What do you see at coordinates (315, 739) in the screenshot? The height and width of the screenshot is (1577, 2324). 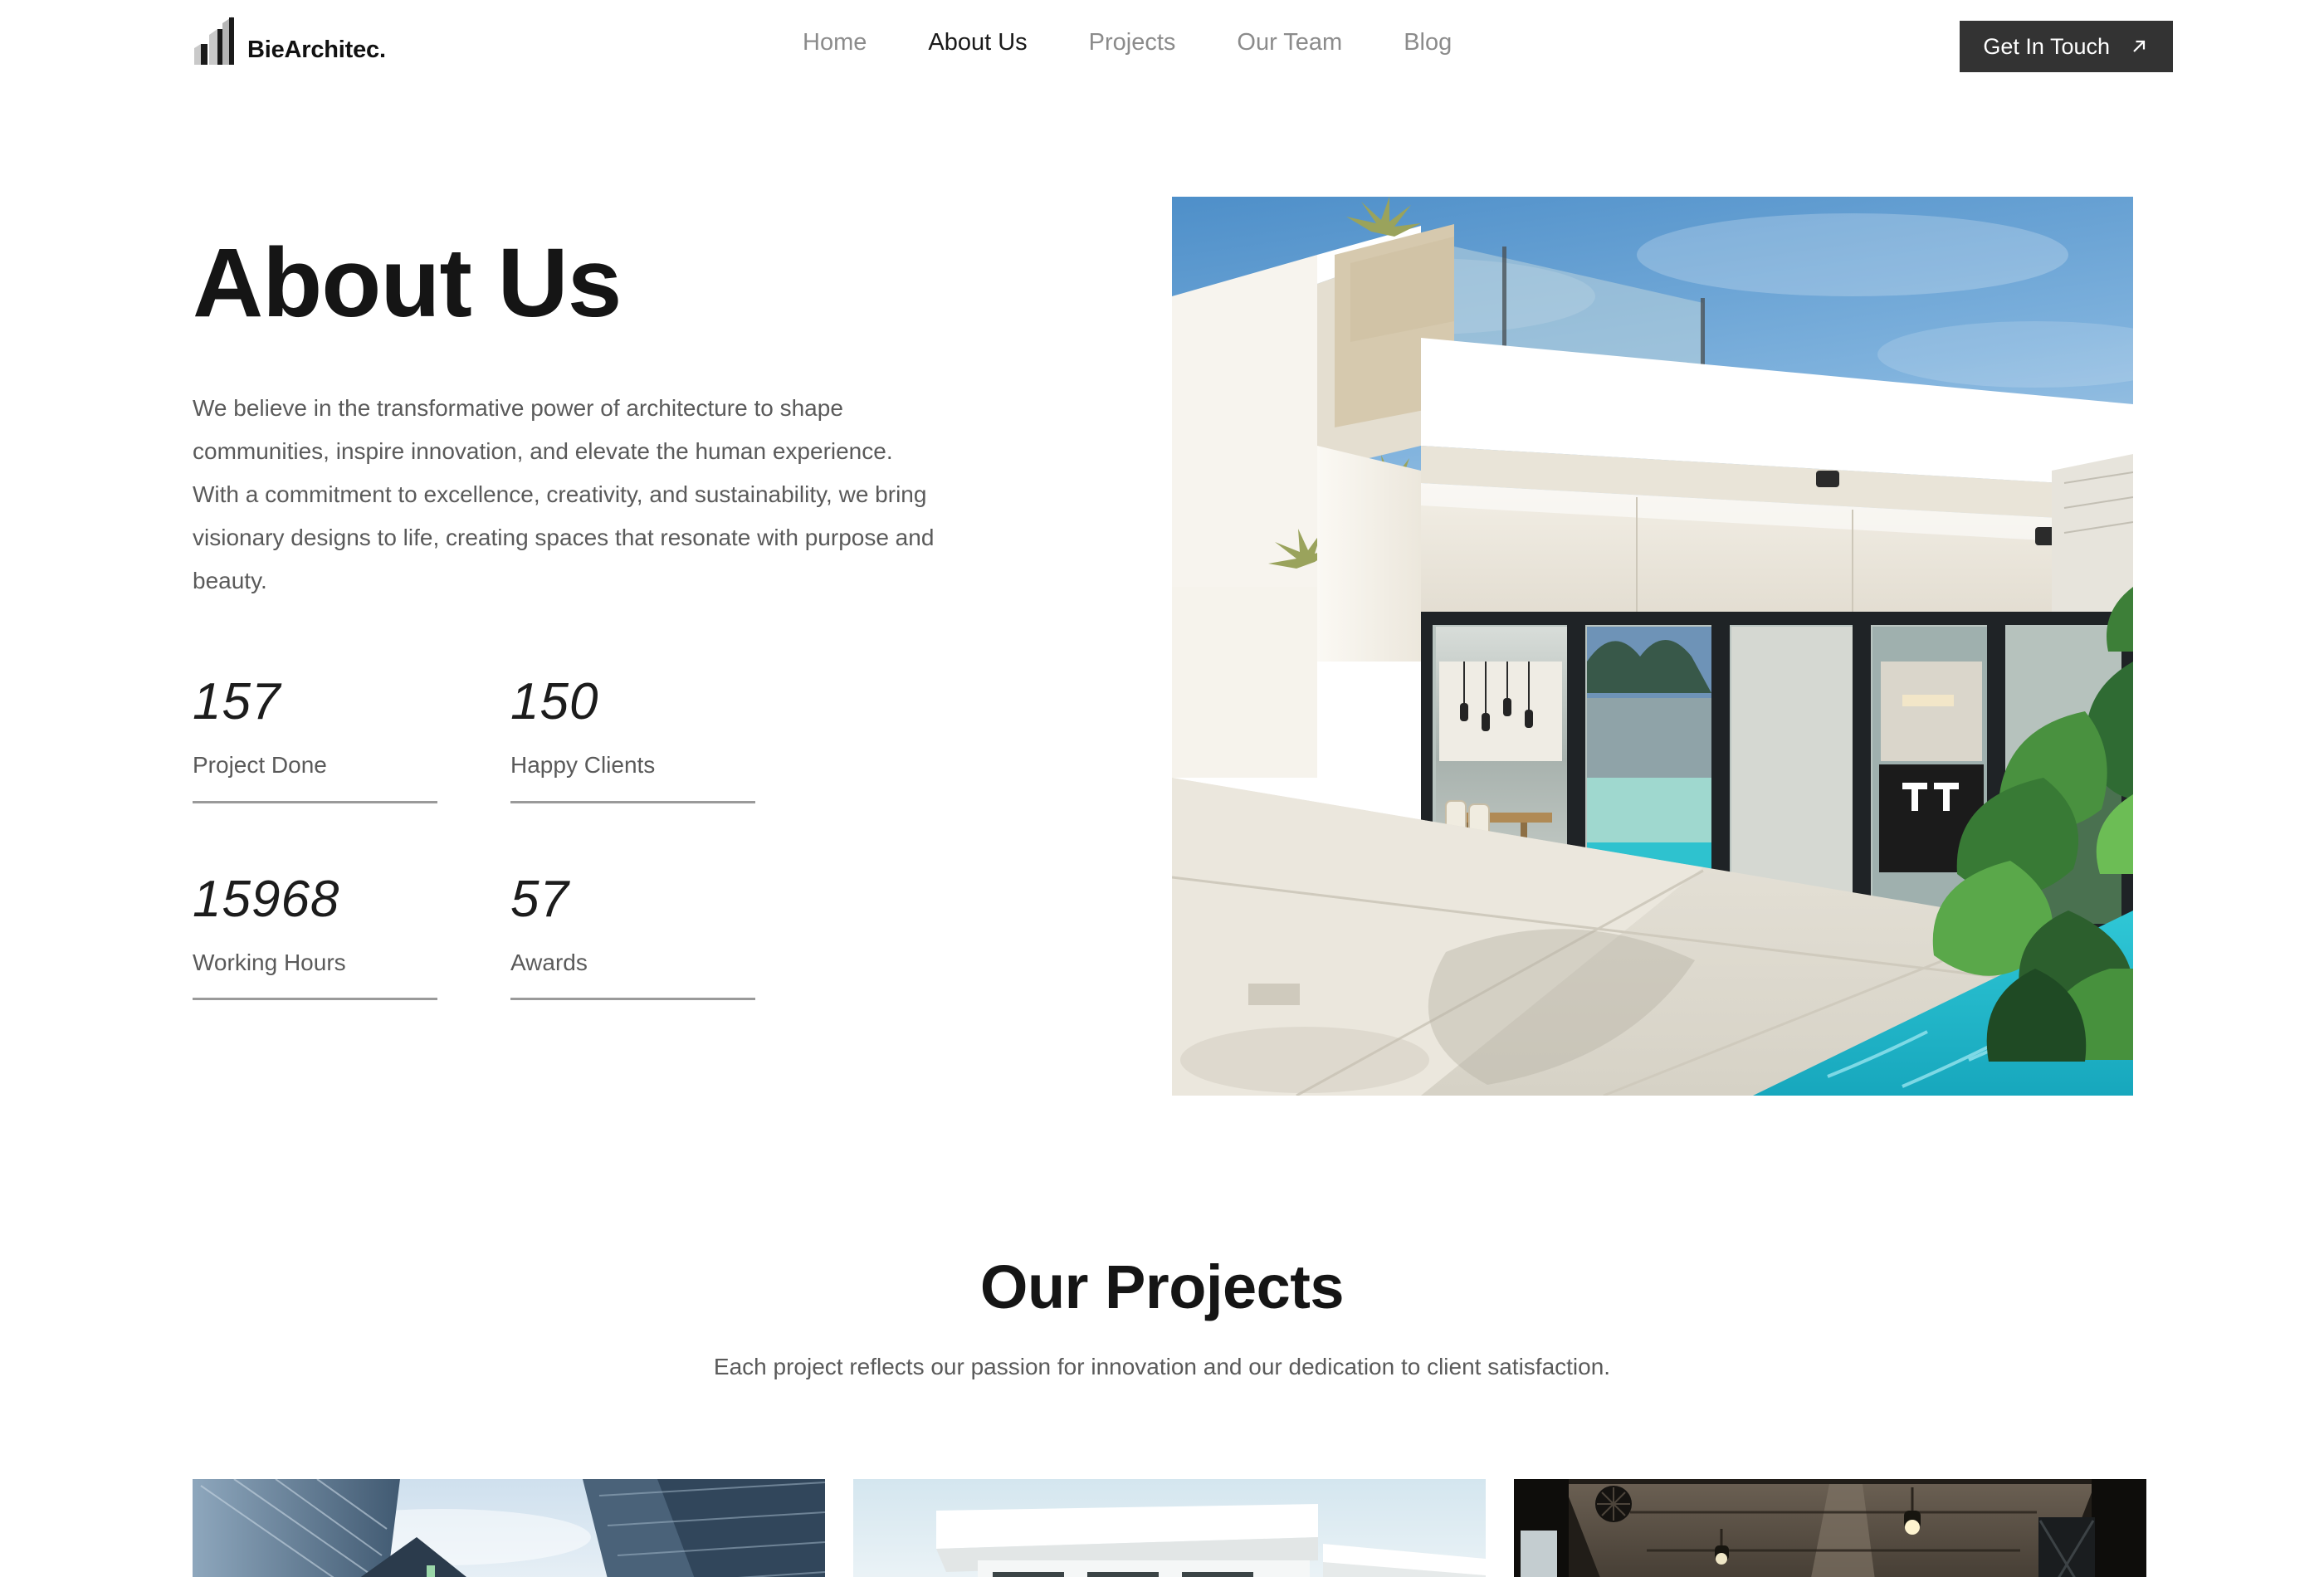 I see `stat-card-project-done: 157 Project Done` at bounding box center [315, 739].